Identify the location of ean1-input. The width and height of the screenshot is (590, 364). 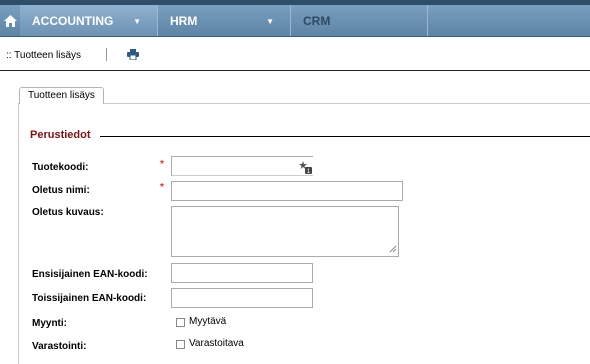
(242, 273).